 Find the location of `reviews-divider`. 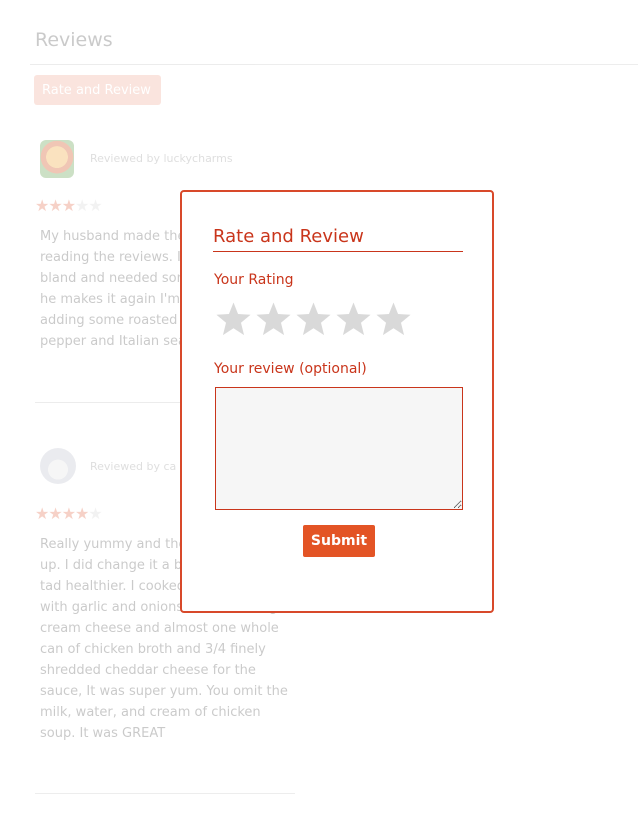

reviews-divider is located at coordinates (334, 64).